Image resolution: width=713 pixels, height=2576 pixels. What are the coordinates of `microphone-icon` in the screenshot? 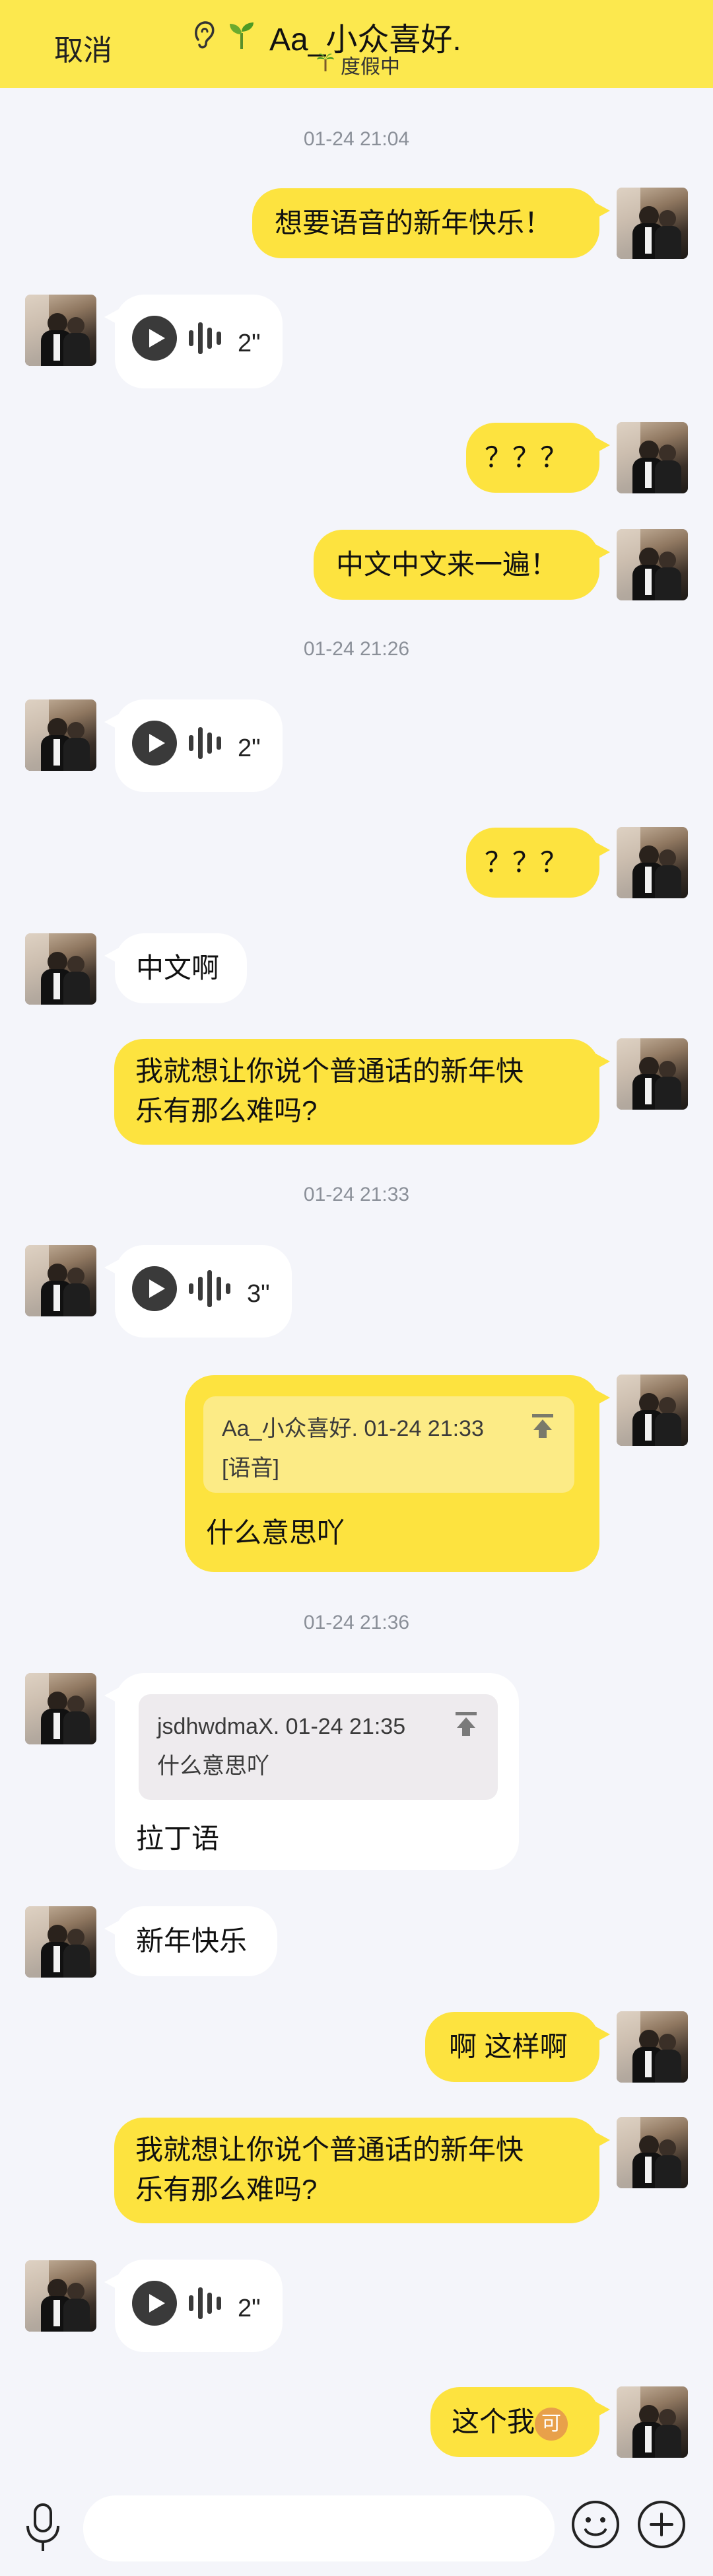 It's located at (43, 2529).